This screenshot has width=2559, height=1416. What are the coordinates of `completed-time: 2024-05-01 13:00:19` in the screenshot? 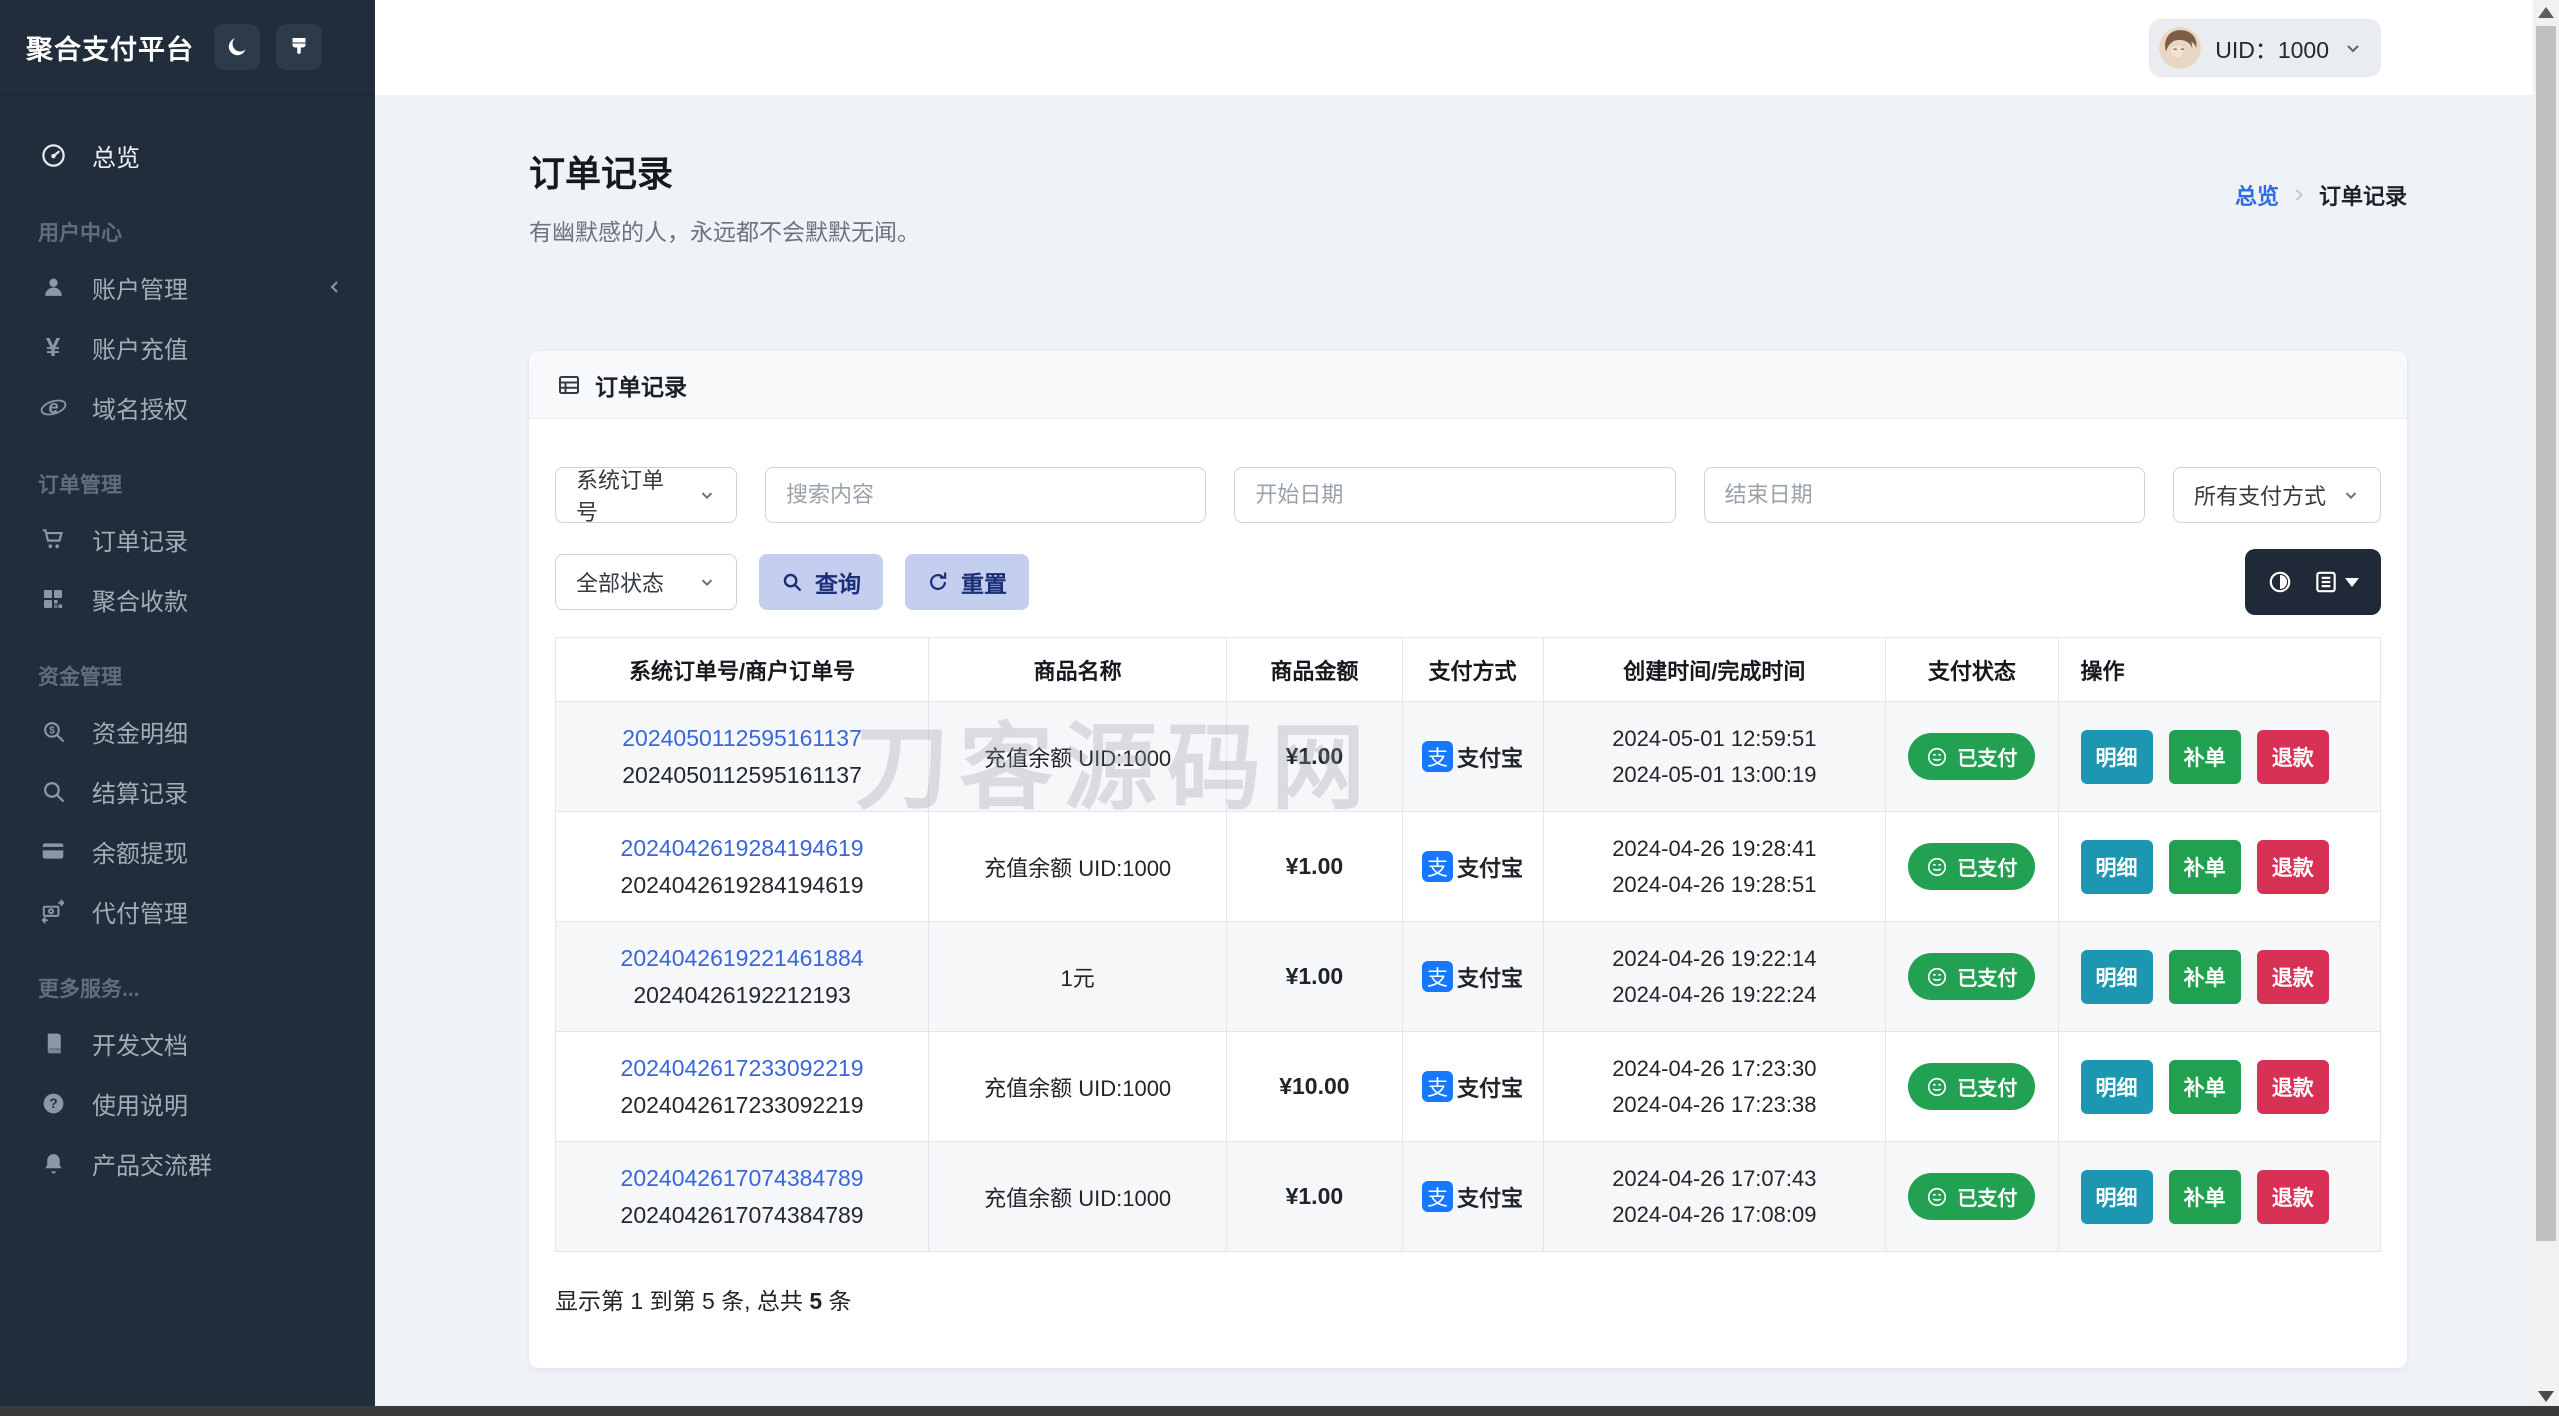 It's located at (1714, 774).